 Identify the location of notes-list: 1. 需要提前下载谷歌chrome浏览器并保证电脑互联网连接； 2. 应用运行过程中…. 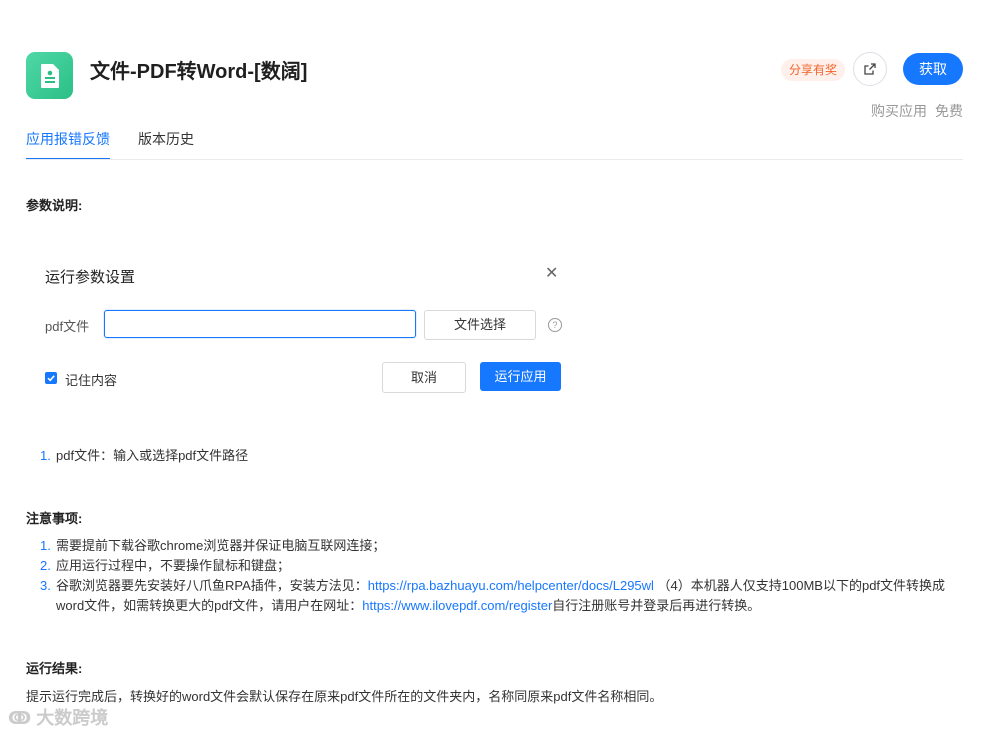
(501, 576).